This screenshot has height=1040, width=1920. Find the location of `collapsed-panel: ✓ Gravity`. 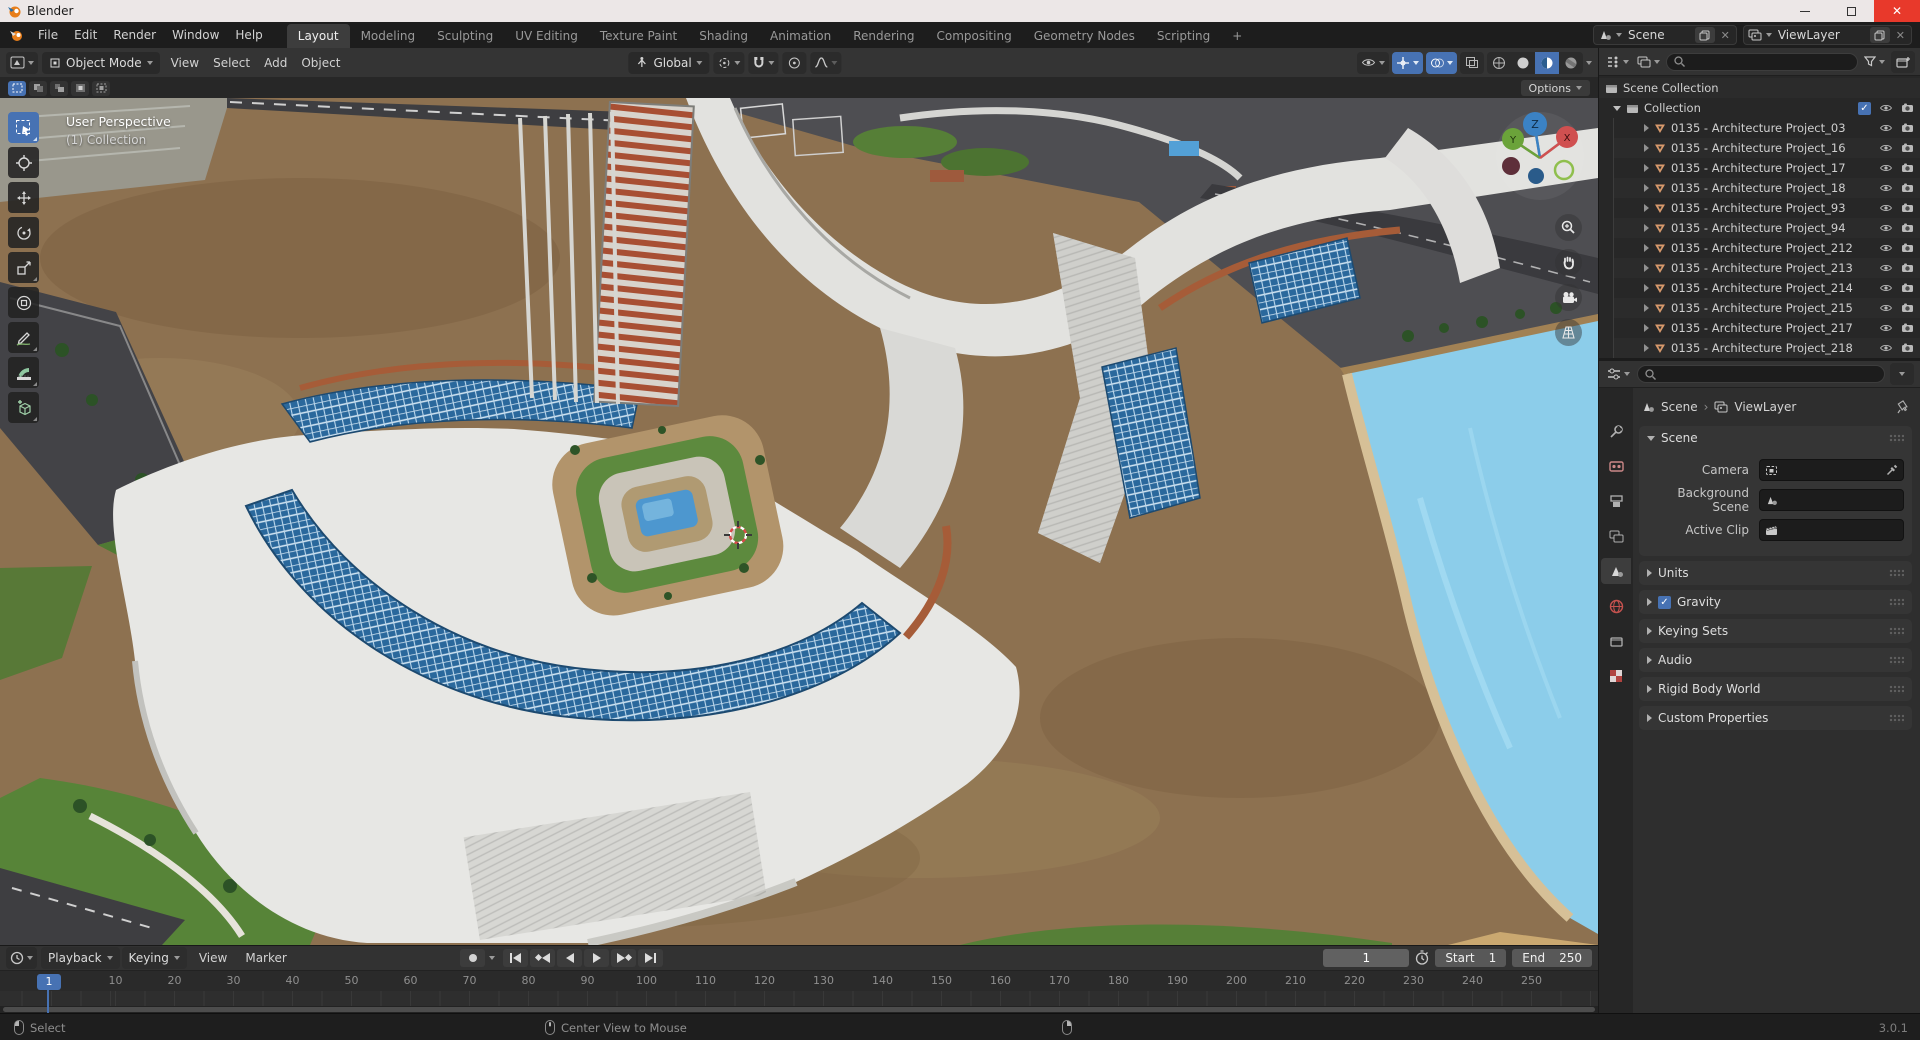

collapsed-panel: ✓ Gravity is located at coordinates (1775, 602).